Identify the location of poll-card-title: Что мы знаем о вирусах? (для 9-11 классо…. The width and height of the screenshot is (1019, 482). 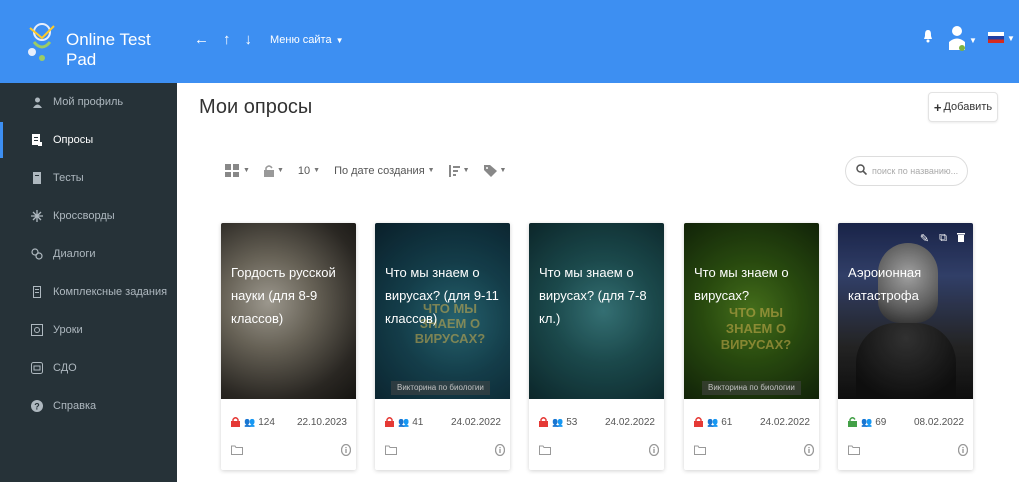
(444, 295).